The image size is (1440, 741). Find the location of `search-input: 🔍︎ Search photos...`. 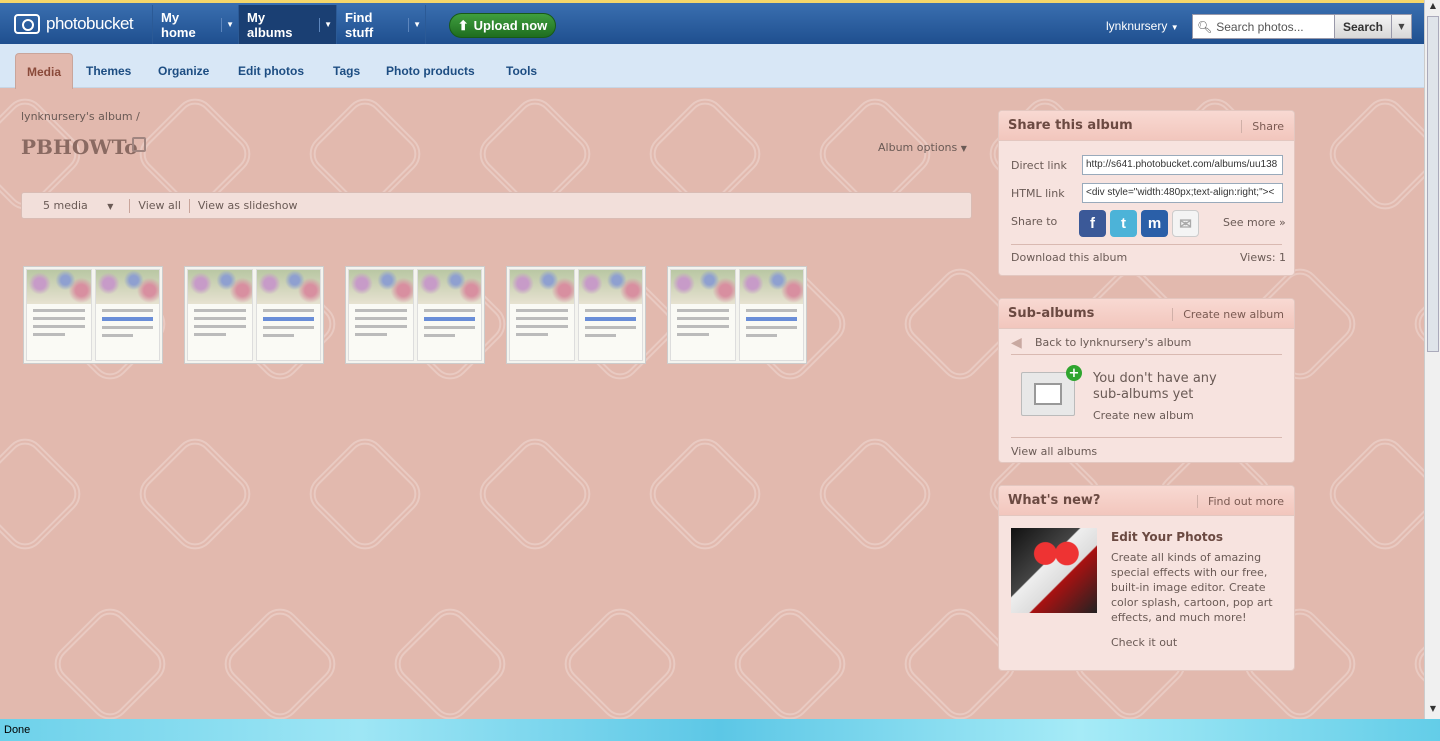

search-input: 🔍︎ Search photos... is located at coordinates (1263, 26).